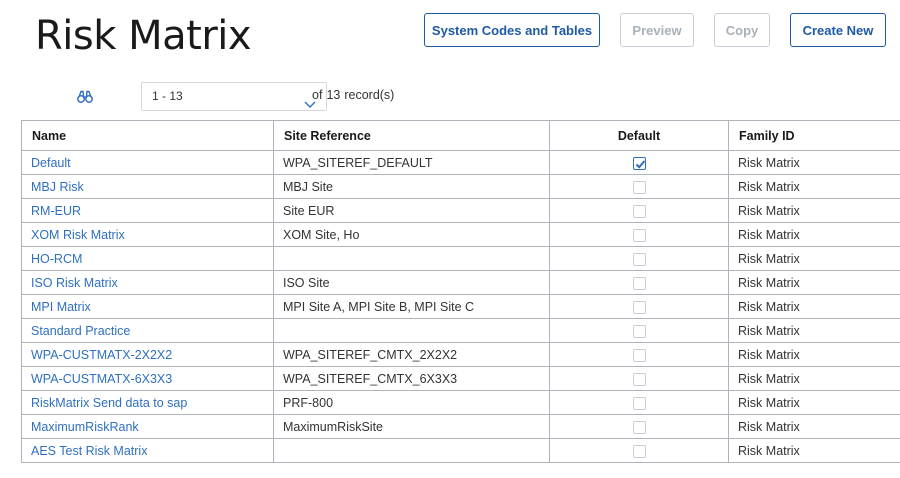 The image size is (900, 478). I want to click on row-name-link: MaximumRiskRank, so click(147, 426).